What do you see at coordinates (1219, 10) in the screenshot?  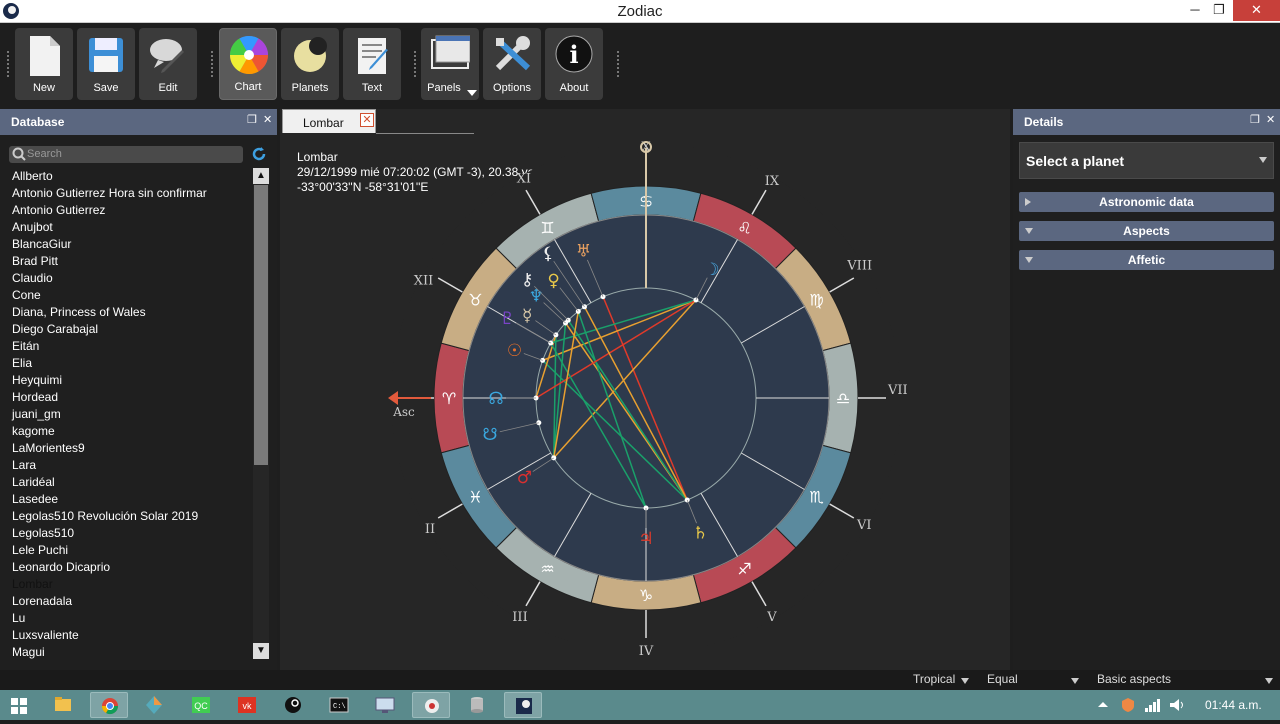 I see `maximize-button: ❐` at bounding box center [1219, 10].